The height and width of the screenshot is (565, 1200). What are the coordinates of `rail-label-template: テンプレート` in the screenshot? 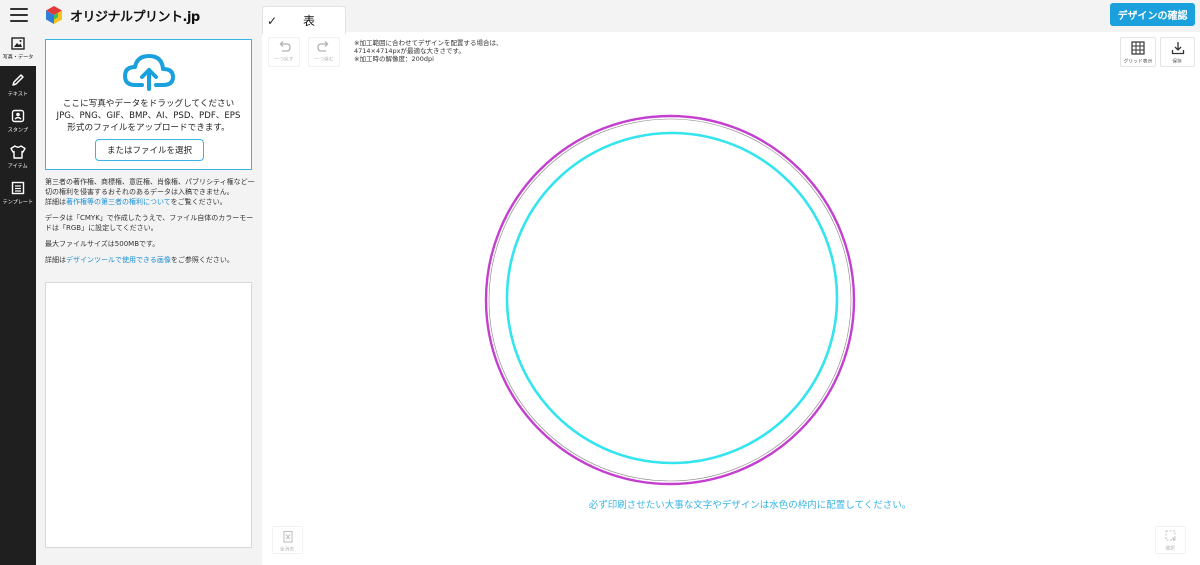 It's located at (18, 202).